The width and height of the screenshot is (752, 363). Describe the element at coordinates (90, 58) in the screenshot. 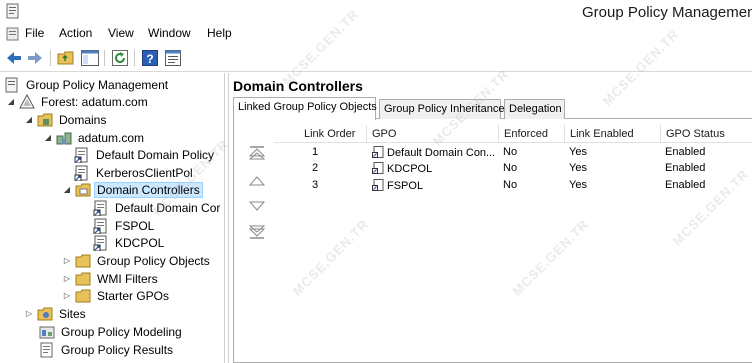

I see `show-hide-tree-icon` at that location.